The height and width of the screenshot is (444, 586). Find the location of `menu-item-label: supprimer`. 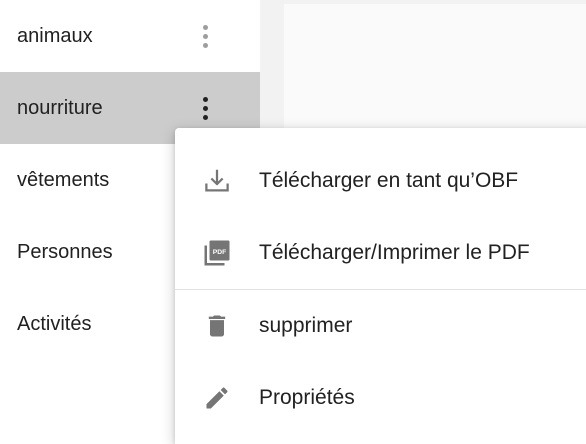

menu-item-label: supprimer is located at coordinates (306, 325).